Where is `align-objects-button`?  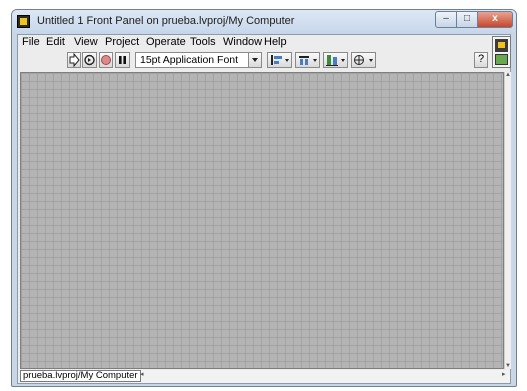 align-objects-button is located at coordinates (279, 60).